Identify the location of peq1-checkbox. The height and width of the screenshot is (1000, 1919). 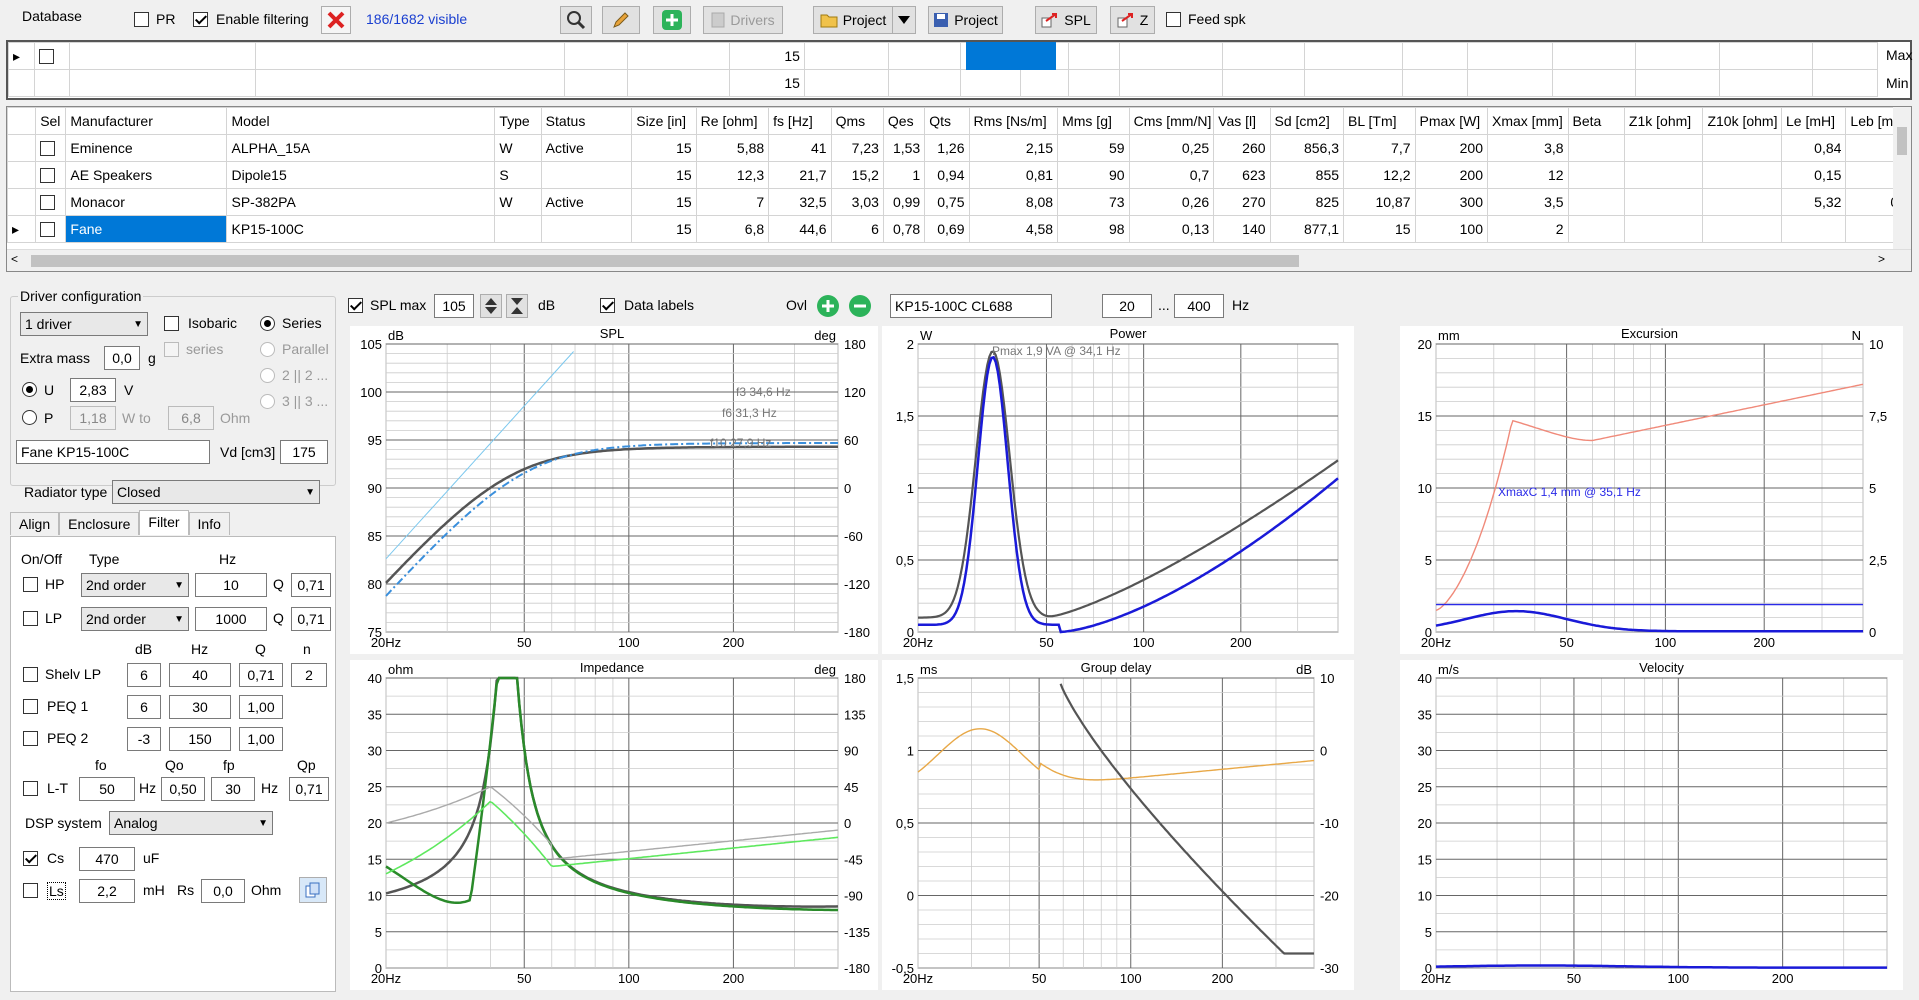
(30, 706).